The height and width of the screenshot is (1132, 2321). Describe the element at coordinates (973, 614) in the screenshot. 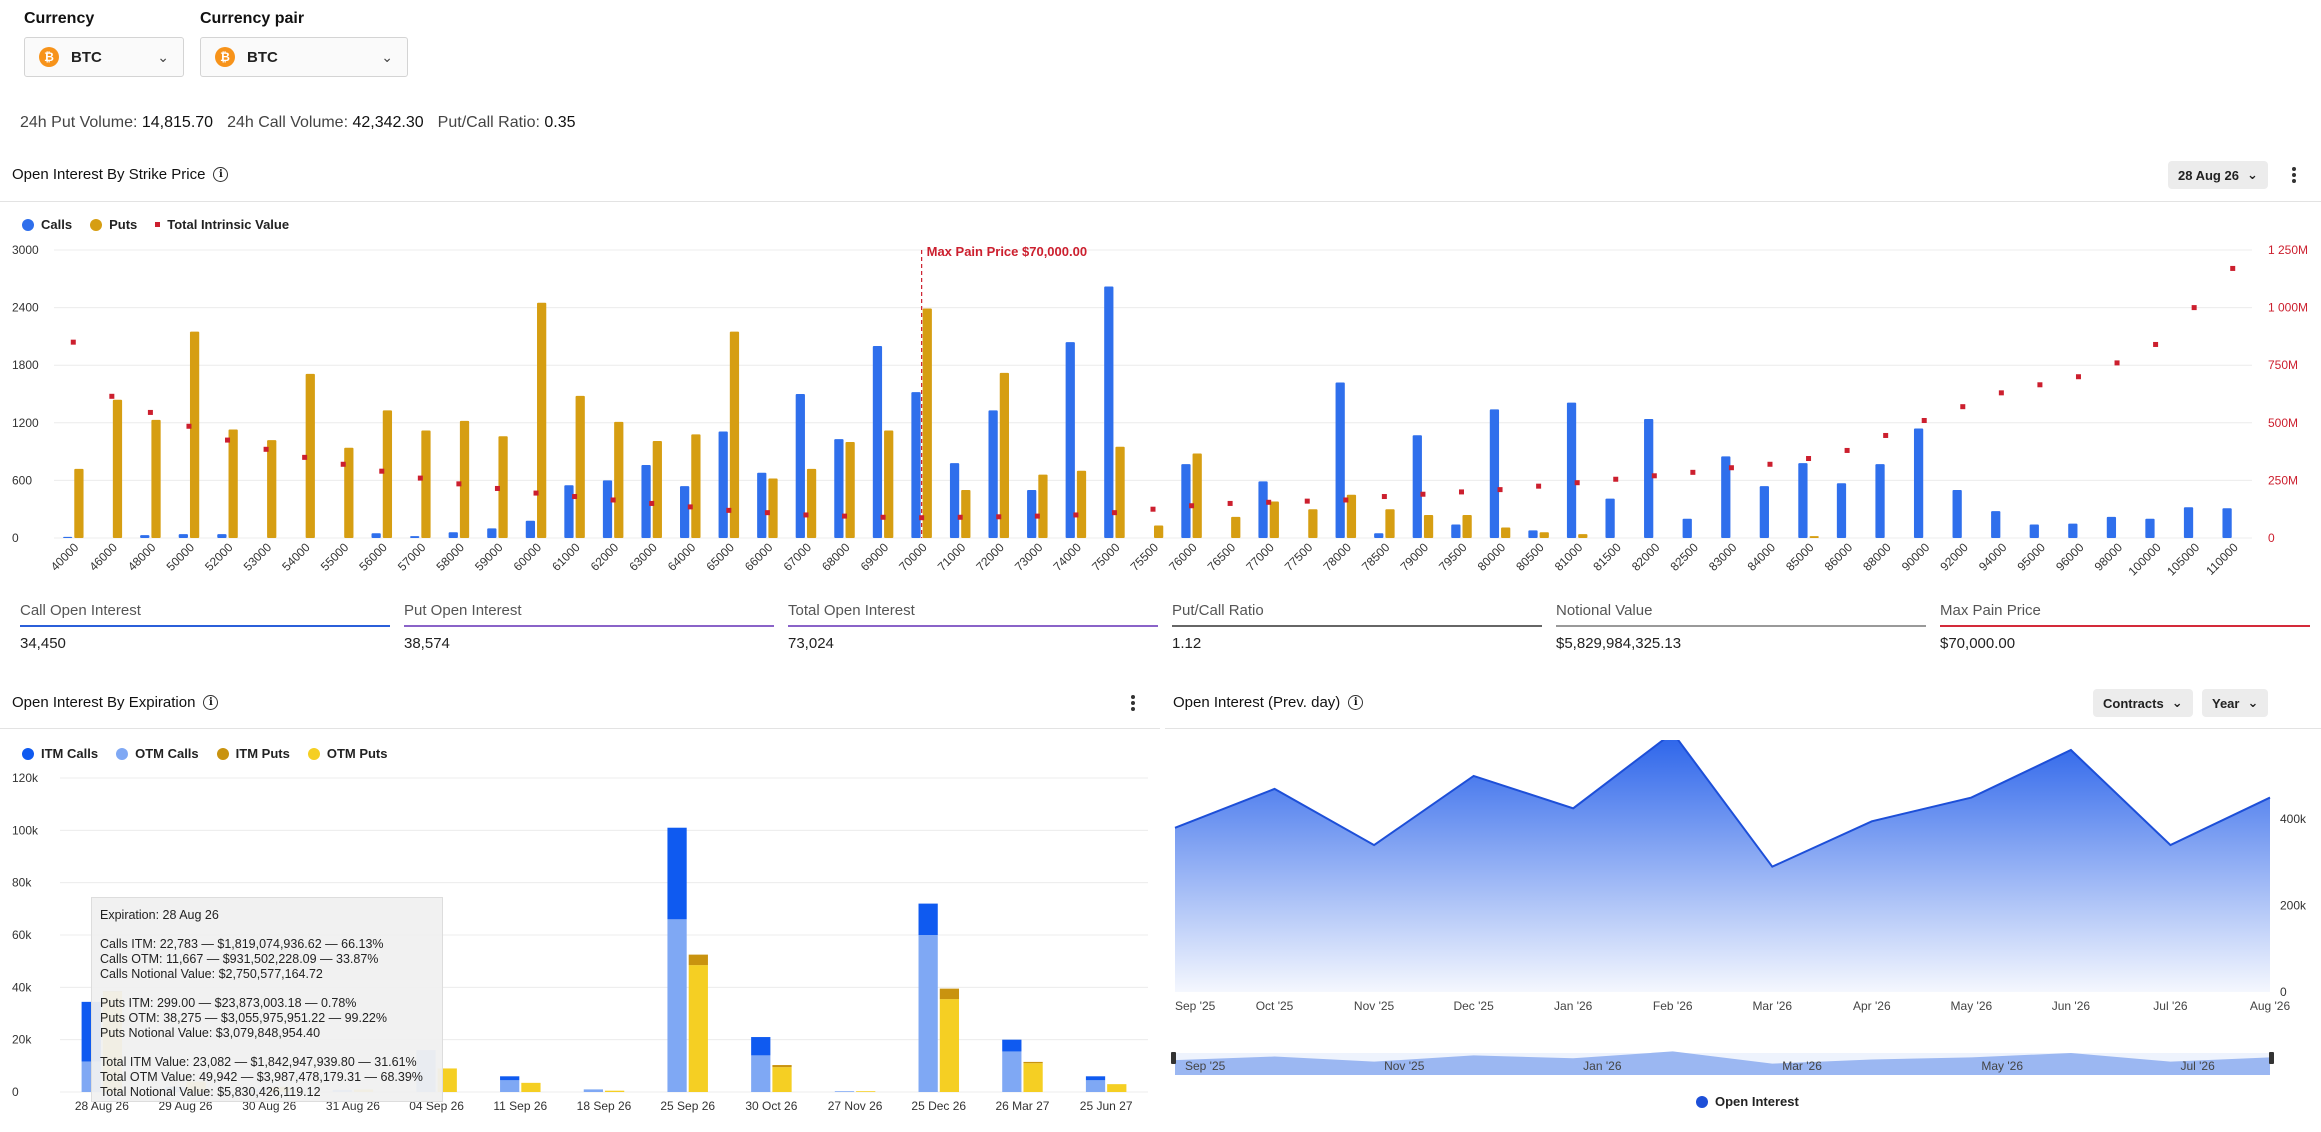

I see `stat-label: Total Open Interest` at that location.